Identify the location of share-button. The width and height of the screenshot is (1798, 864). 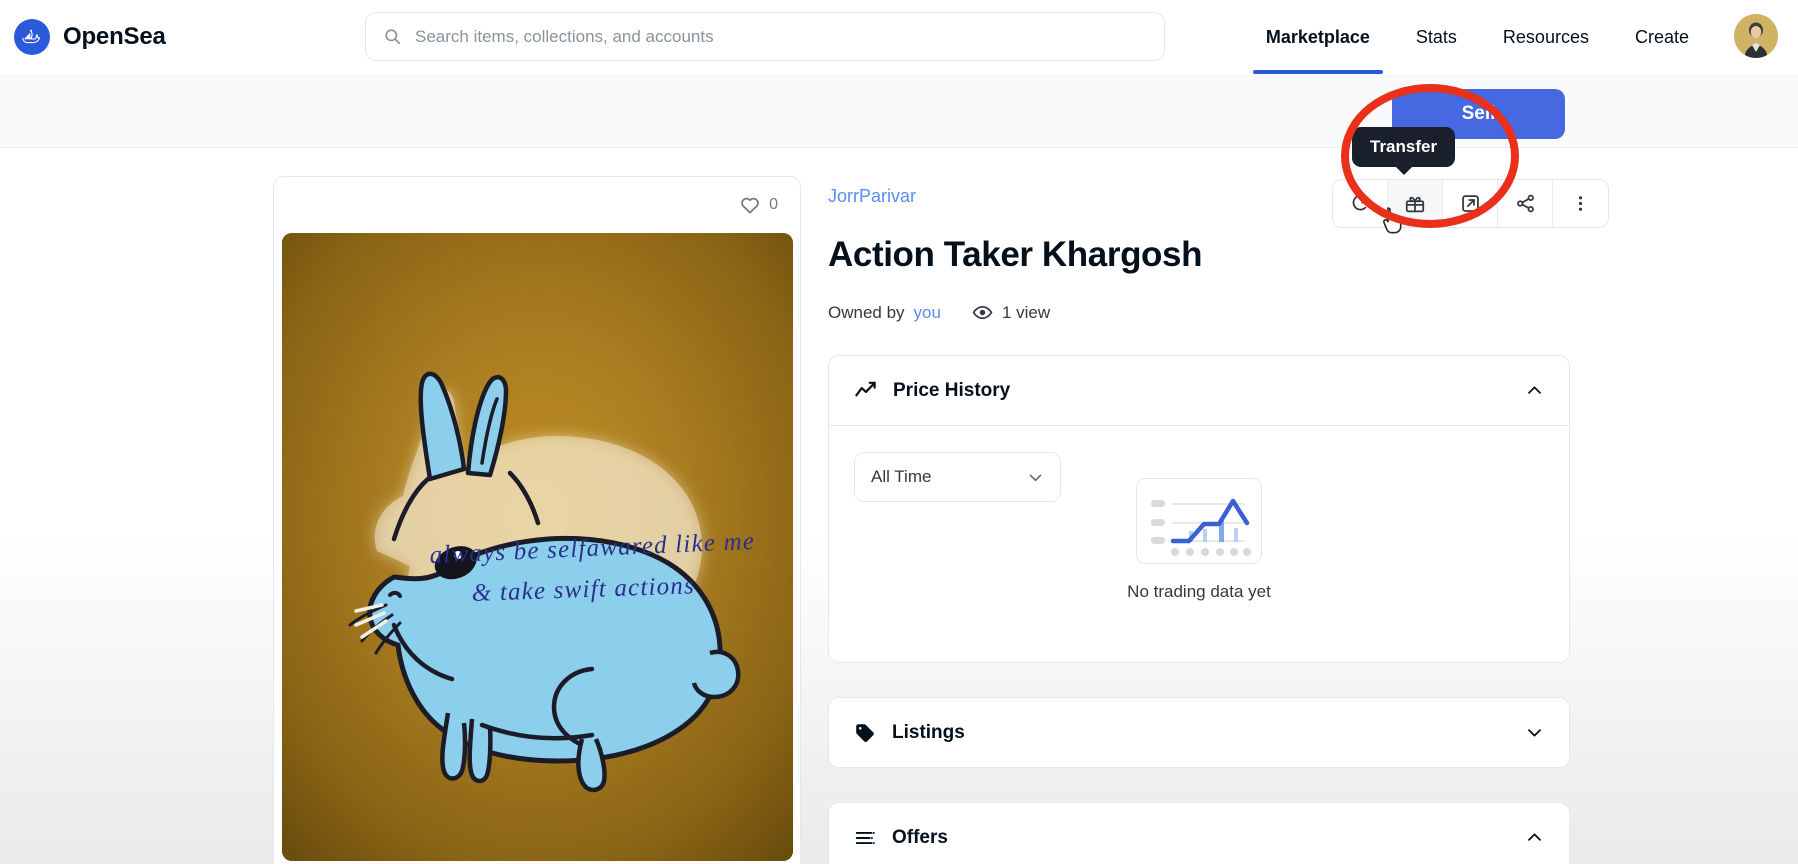
(1525, 203).